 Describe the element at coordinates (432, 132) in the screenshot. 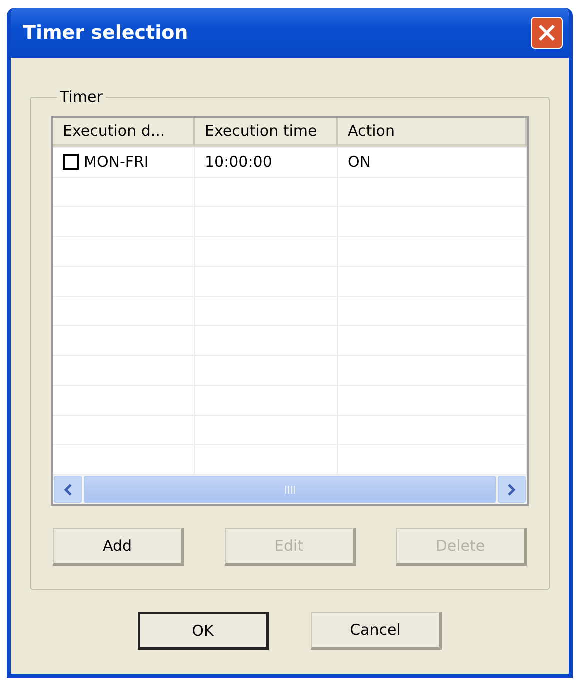

I see `column-header: Action` at that location.